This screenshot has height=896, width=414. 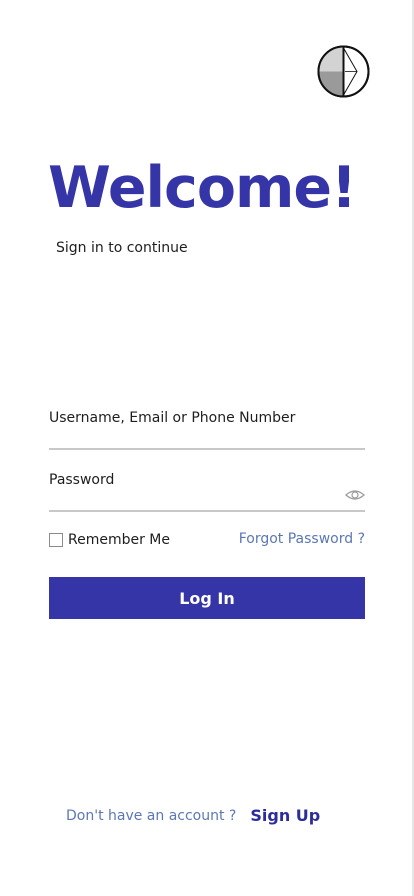 What do you see at coordinates (343, 71) in the screenshot?
I see `compass-logo-icon` at bounding box center [343, 71].